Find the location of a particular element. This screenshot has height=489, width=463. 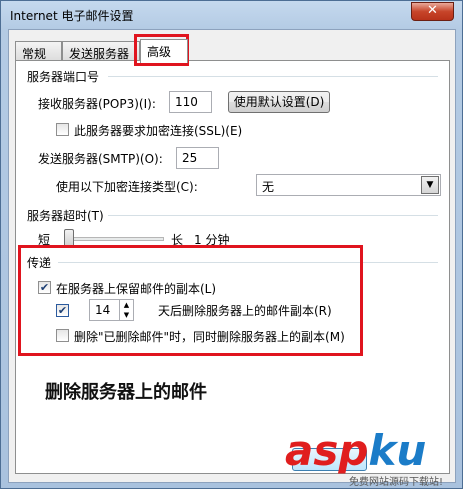

use-defaults-button: 使用默认设置(D) is located at coordinates (279, 102).